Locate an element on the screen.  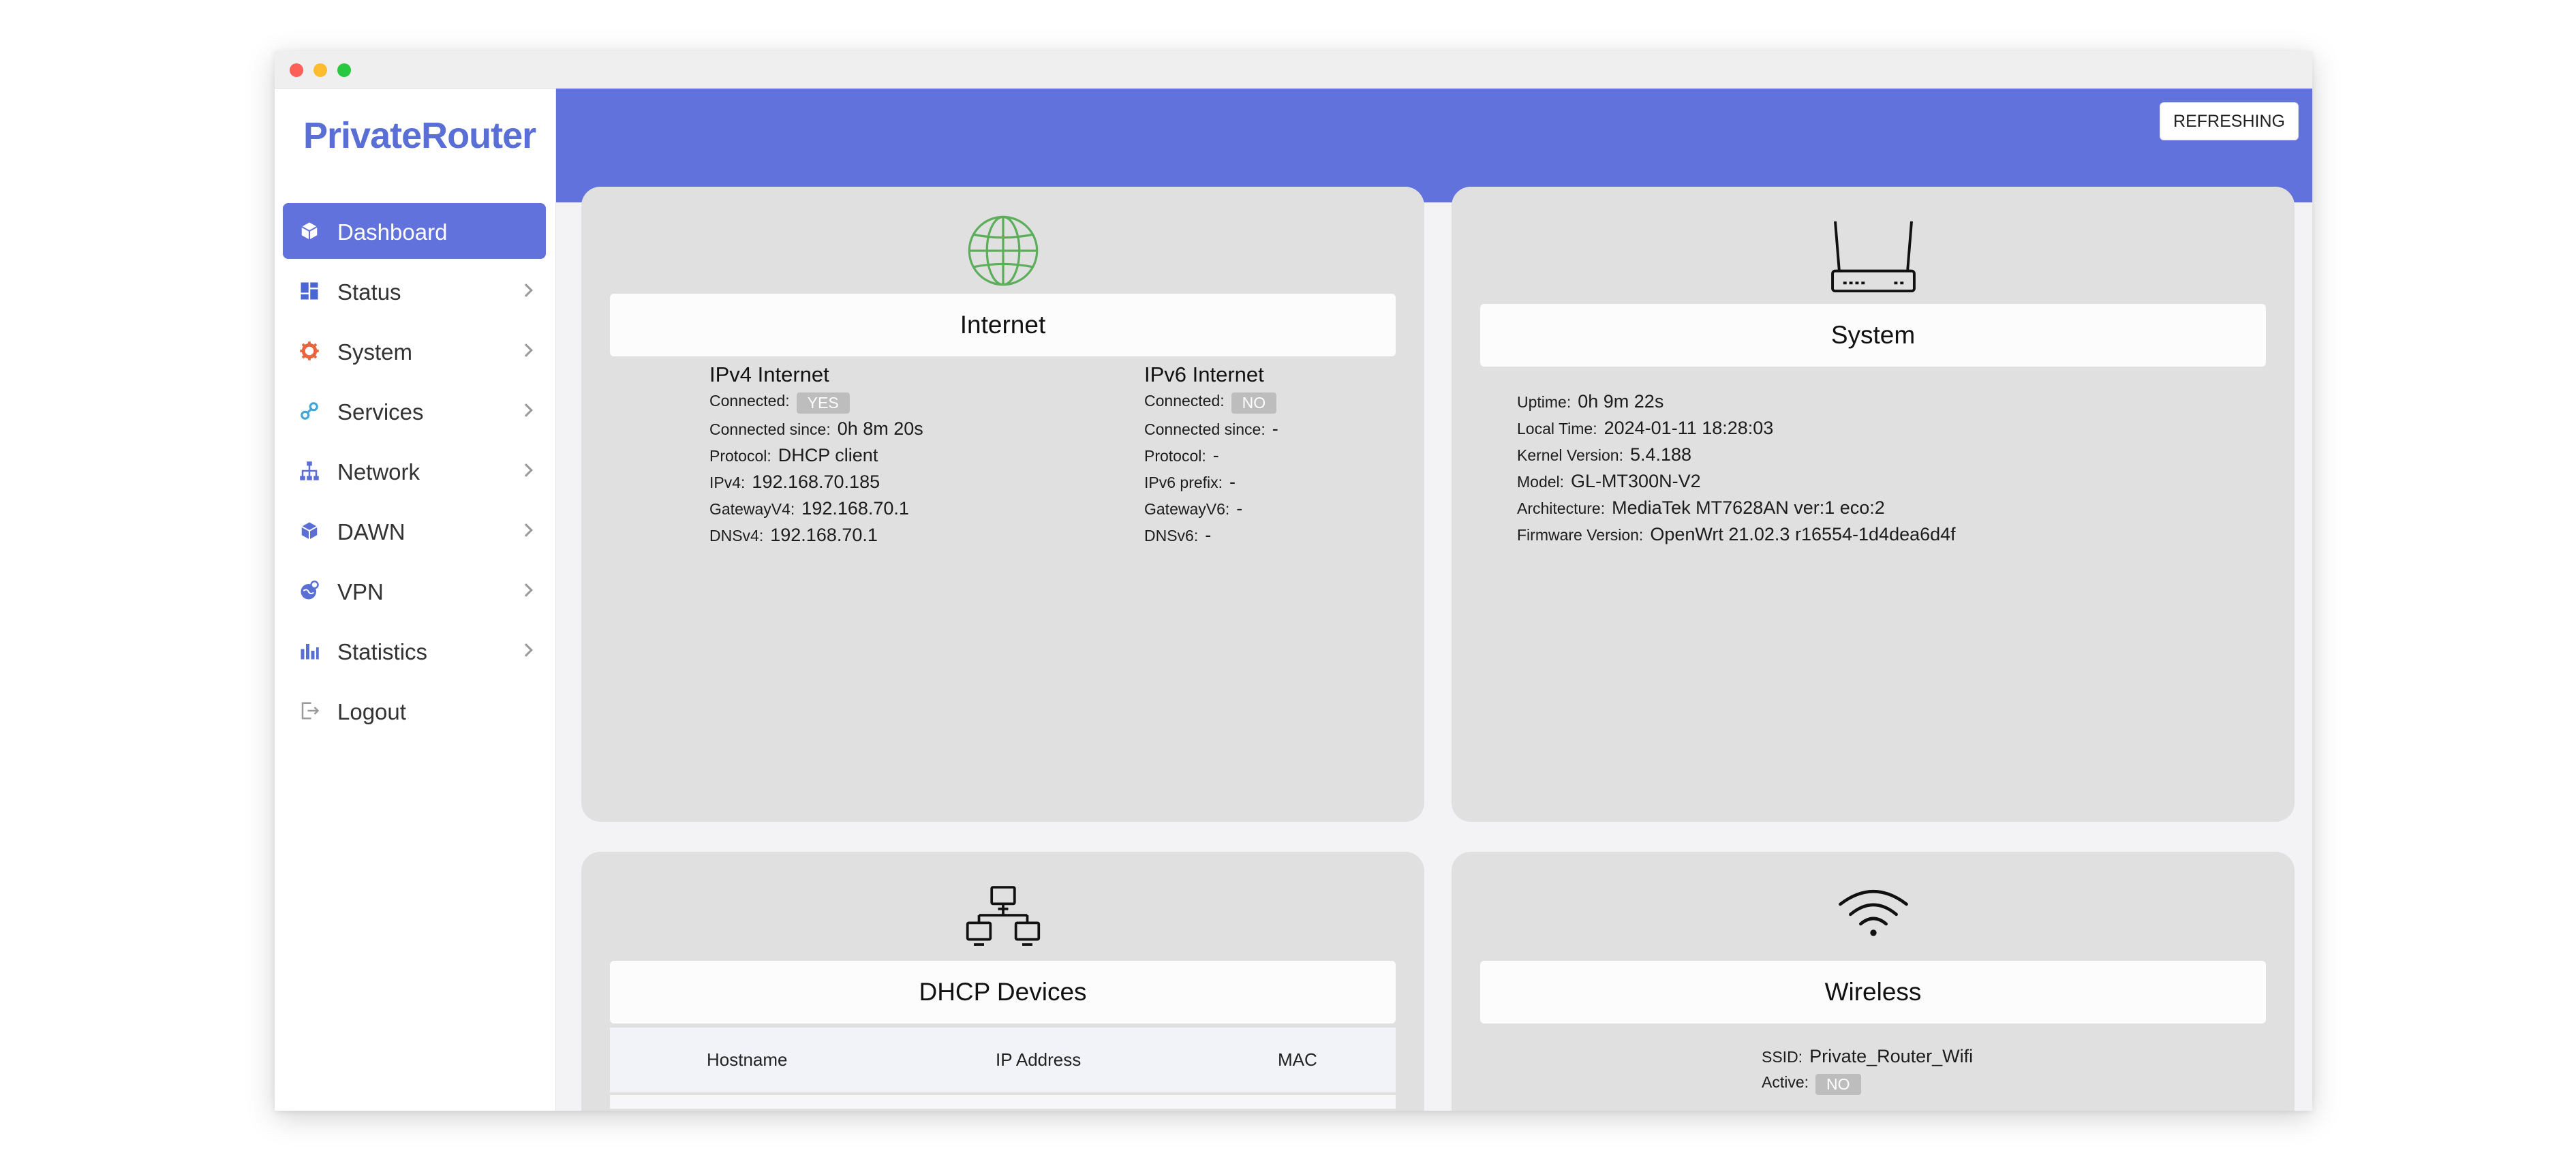
bar-chart-icon is located at coordinates (310, 652).